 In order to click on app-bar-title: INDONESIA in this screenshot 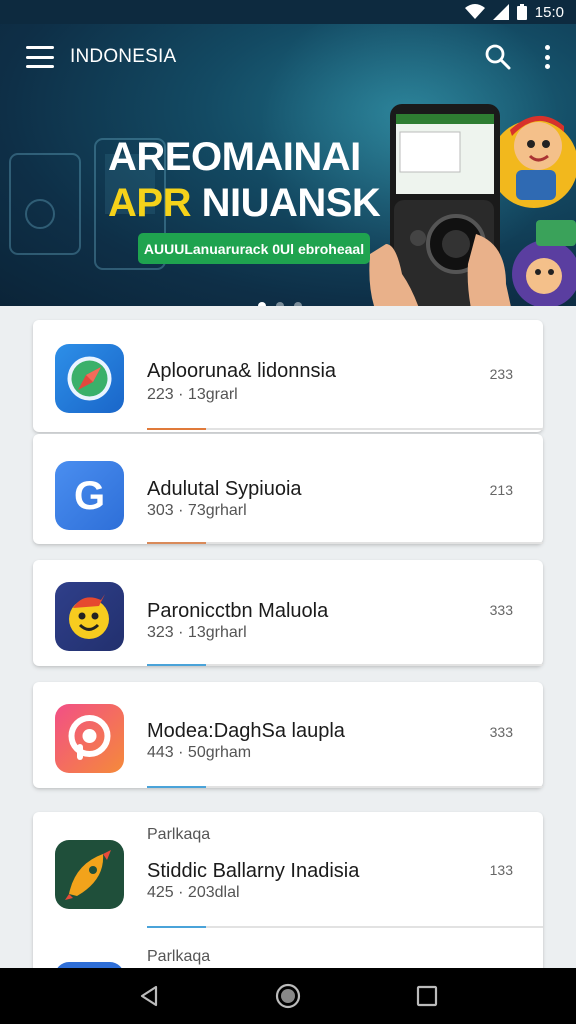, I will do `click(123, 56)`.